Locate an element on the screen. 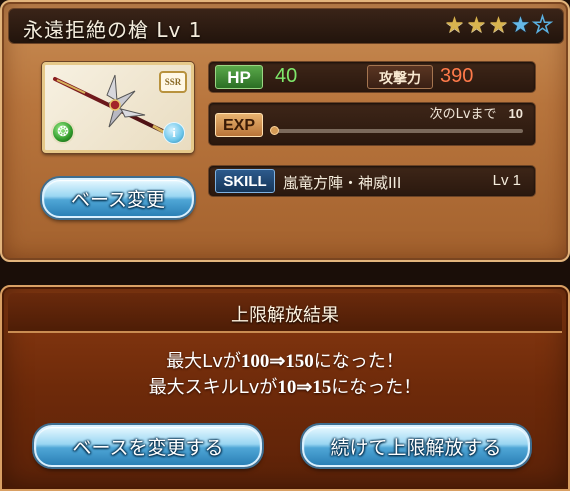  max-skill-change: 10⇒15 is located at coordinates (304, 387).